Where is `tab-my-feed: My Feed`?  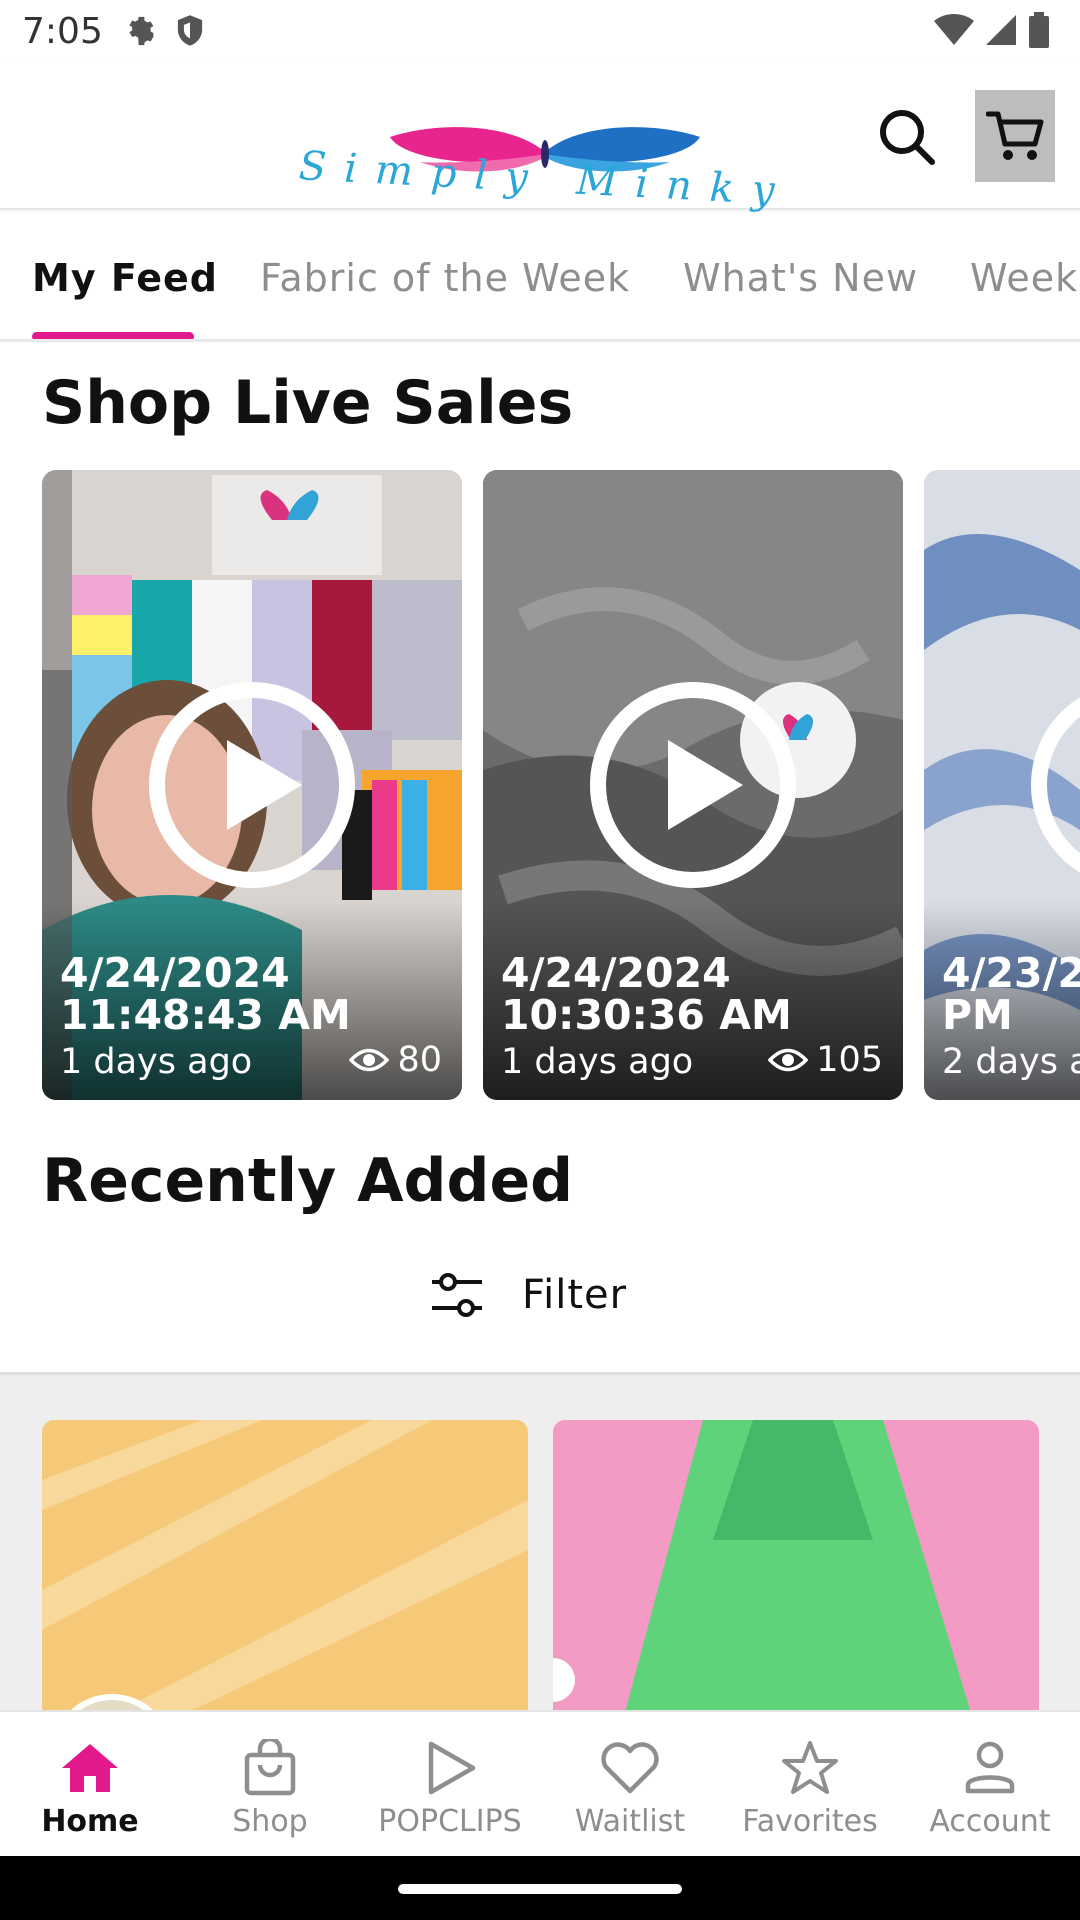 tab-my-feed: My Feed is located at coordinates (125, 278).